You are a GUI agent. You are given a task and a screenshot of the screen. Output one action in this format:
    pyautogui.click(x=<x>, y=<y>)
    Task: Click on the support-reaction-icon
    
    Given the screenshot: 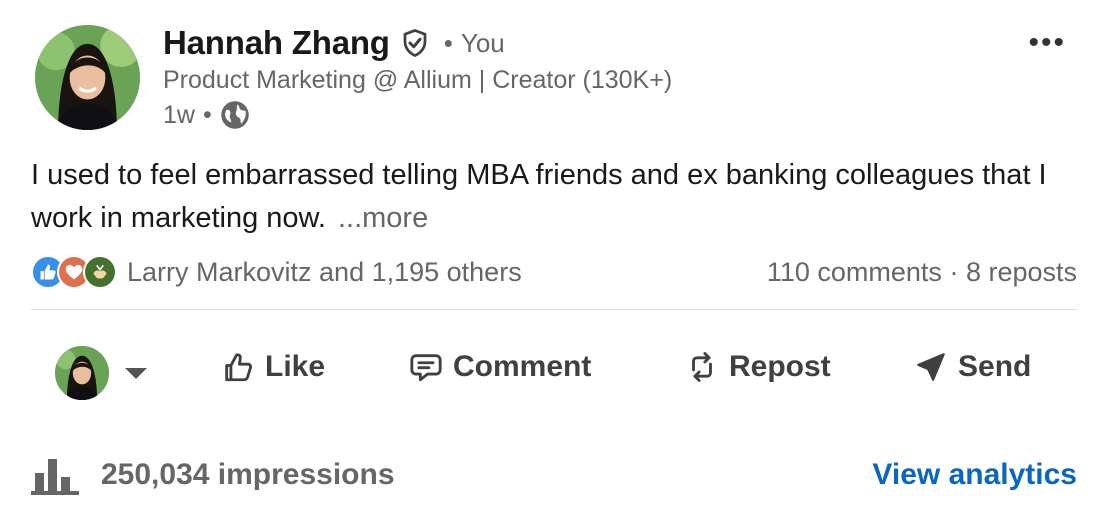 What is the action you would take?
    pyautogui.click(x=100, y=272)
    